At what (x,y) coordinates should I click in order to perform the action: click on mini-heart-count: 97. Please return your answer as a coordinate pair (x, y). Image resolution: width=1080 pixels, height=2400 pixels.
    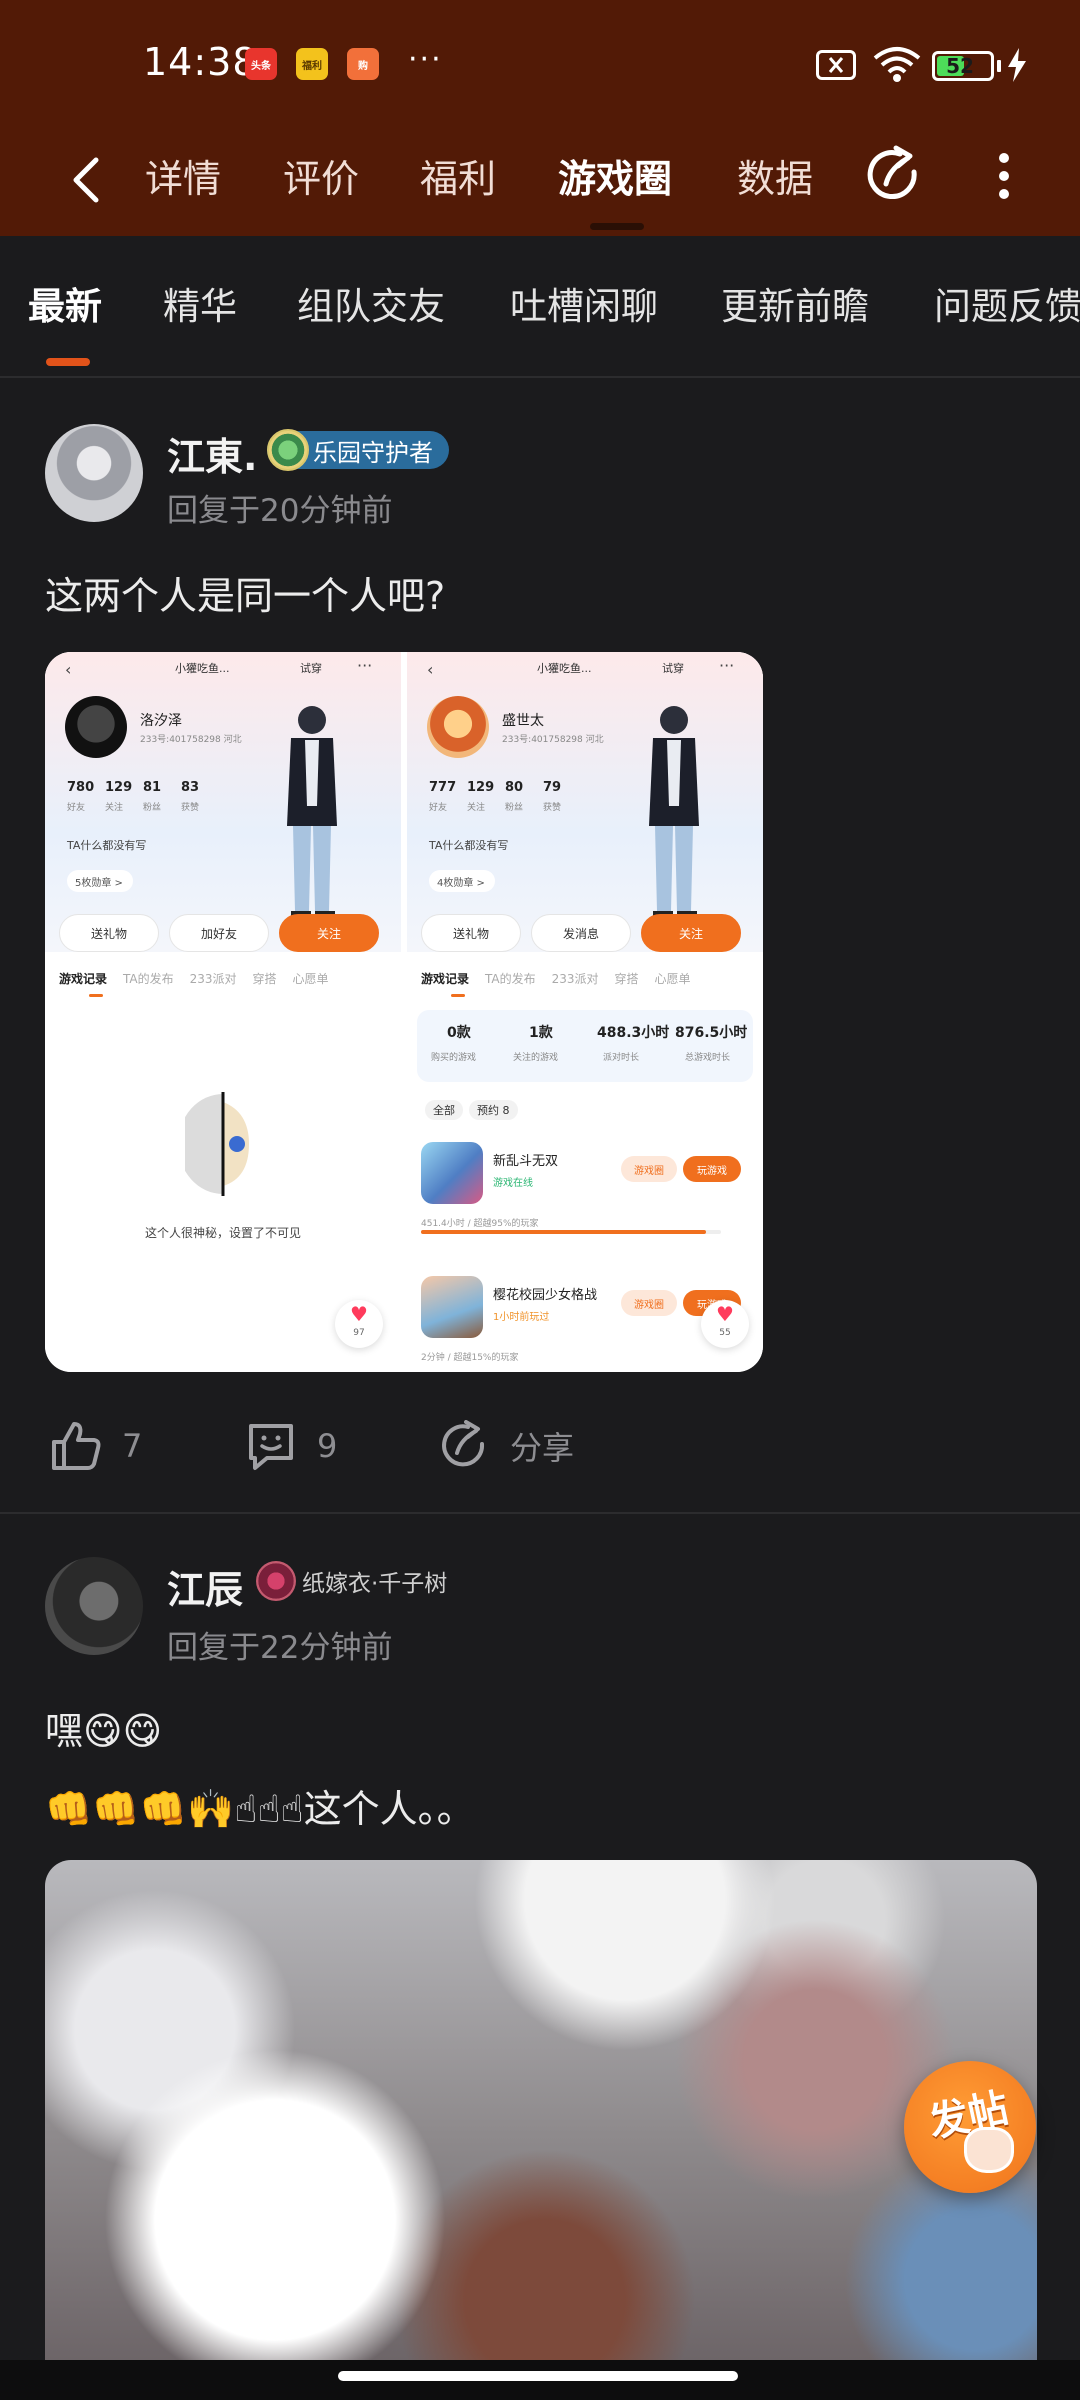
    Looking at the image, I should click on (359, 1333).